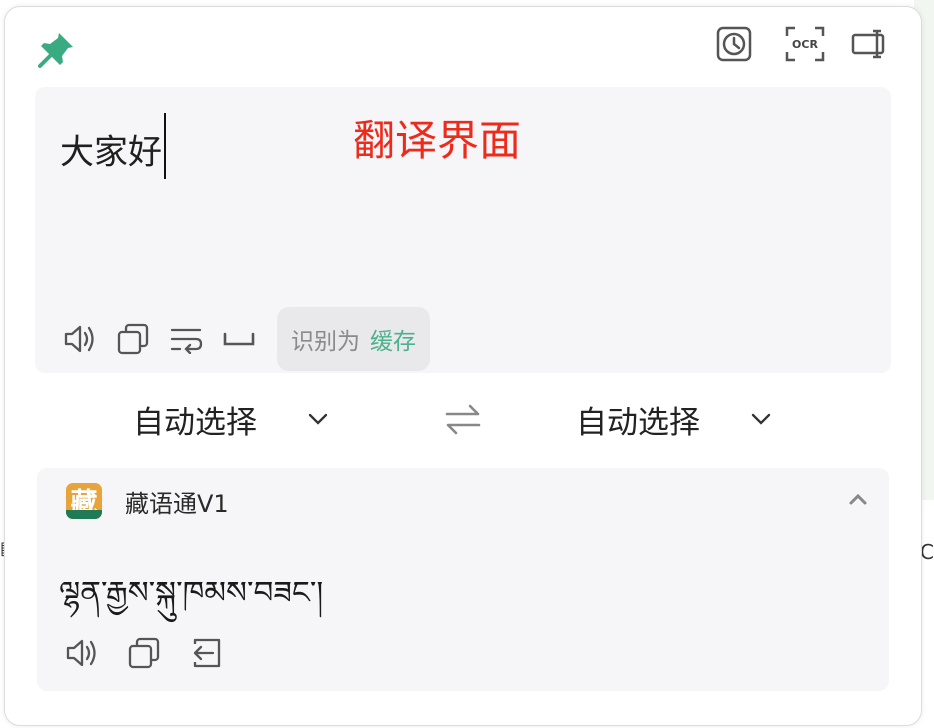 This screenshot has width=934, height=728. I want to click on background-edge-glyph-right: C, so click(927, 552).